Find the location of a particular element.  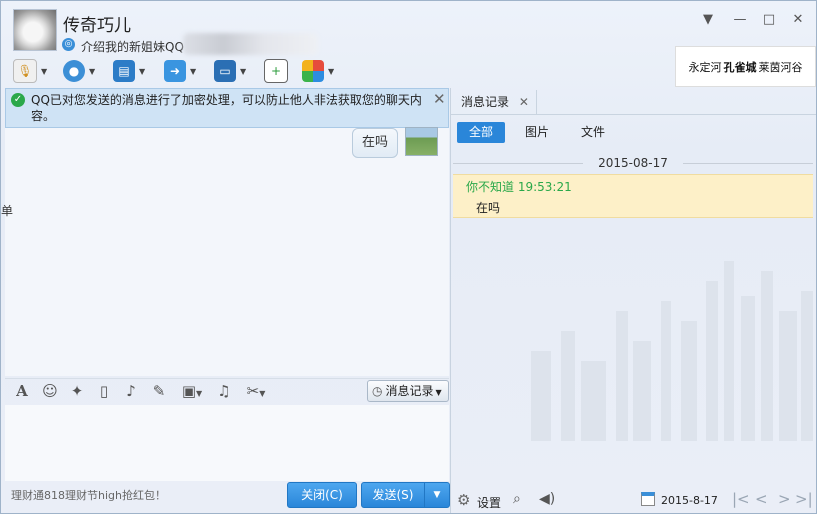

history-date-separator: 2015-08-17 is located at coordinates (633, 164).